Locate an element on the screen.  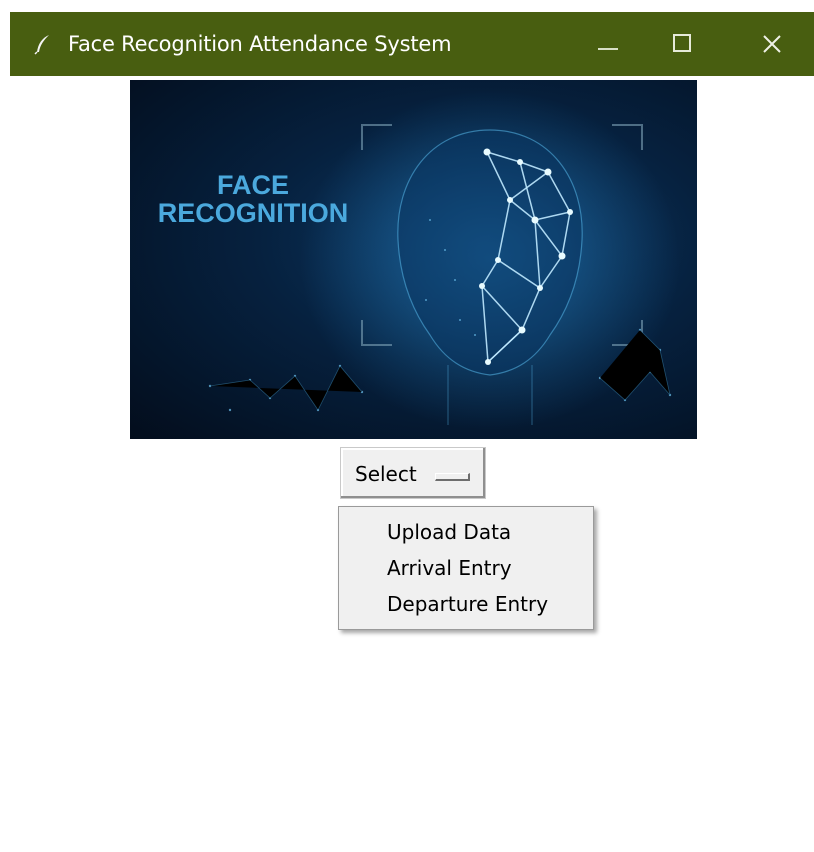
maximize-icon is located at coordinates (682, 43).